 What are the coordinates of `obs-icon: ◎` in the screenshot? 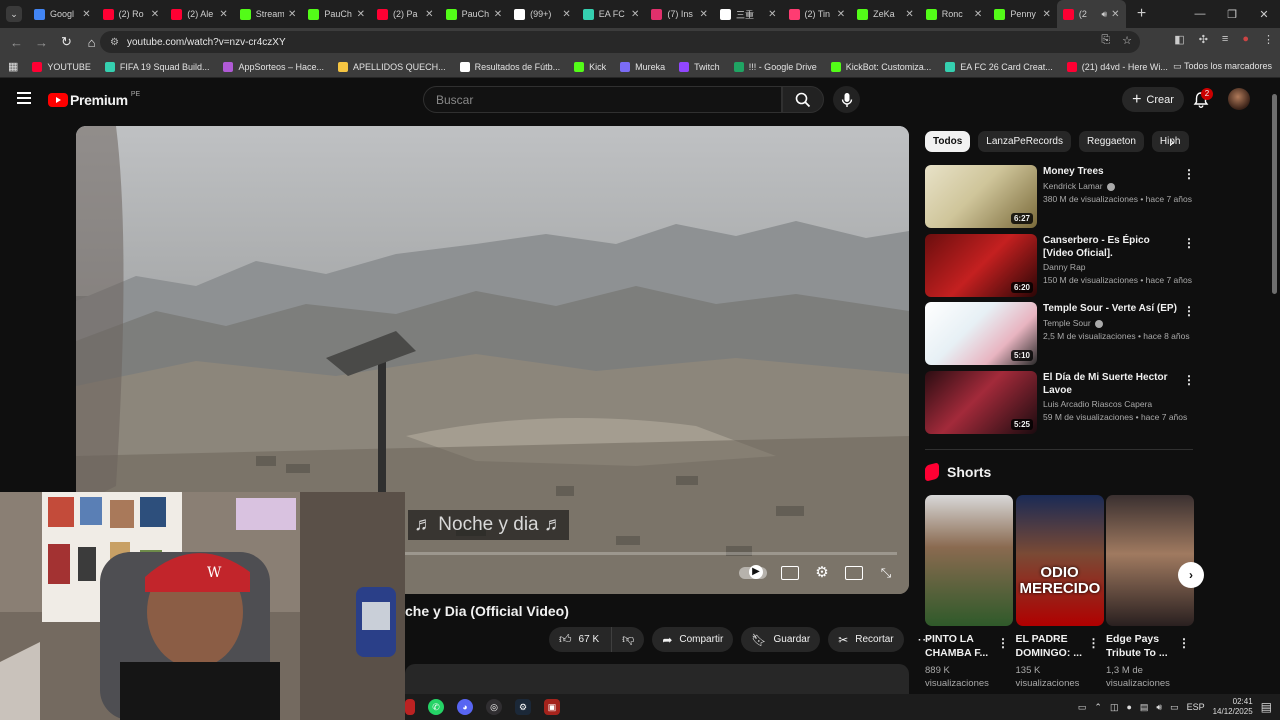 It's located at (494, 707).